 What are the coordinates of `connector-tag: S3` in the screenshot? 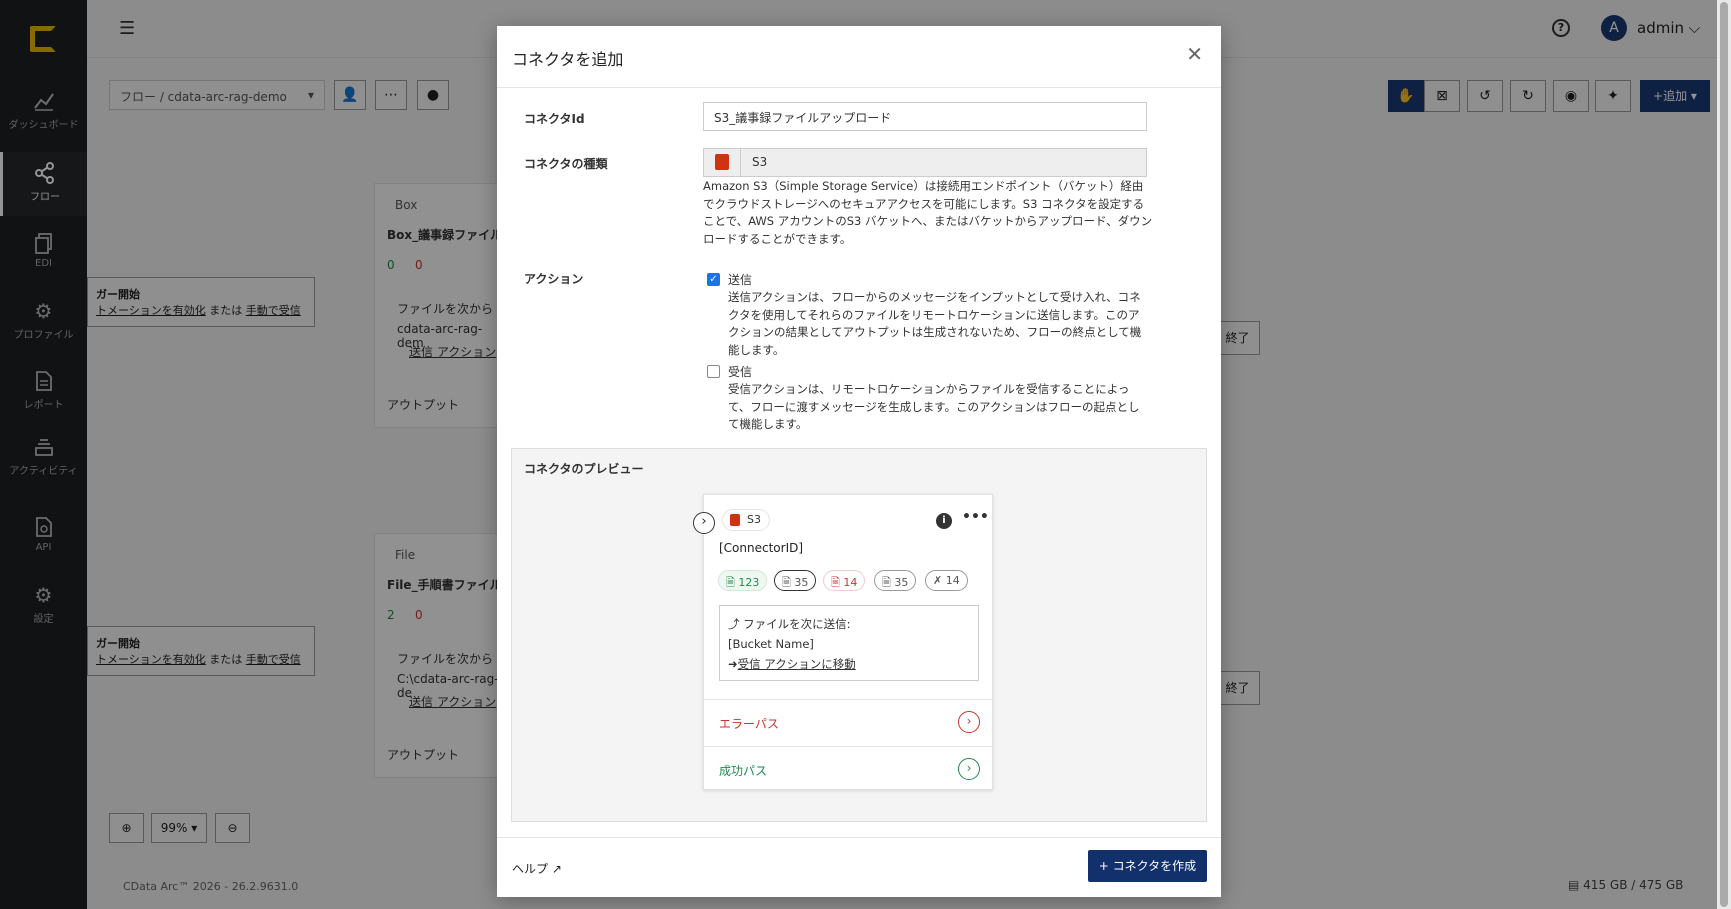 It's located at (746, 520).